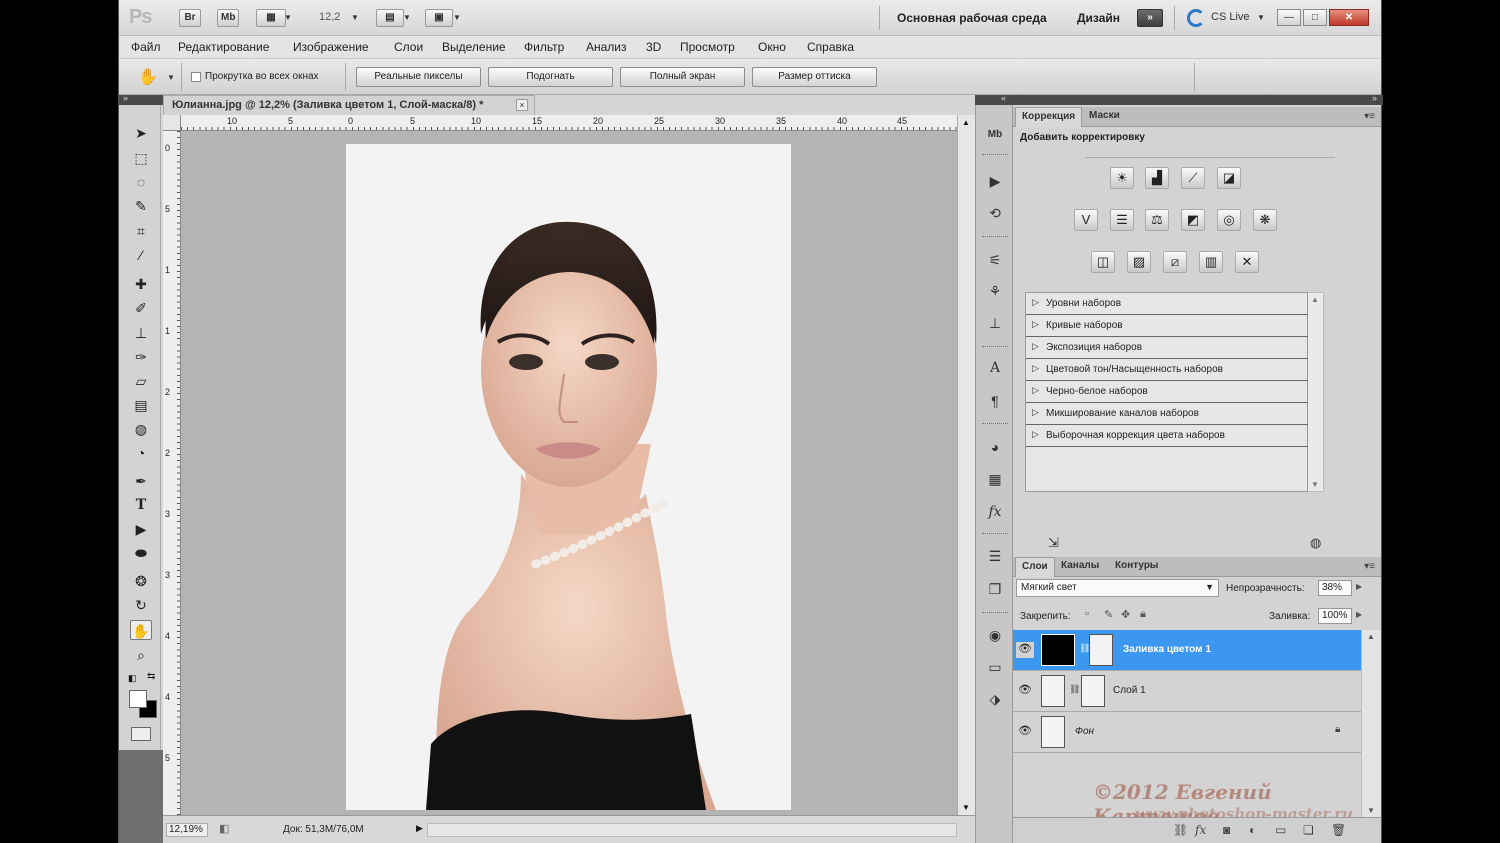  I want to click on presets-scrollbar: ▲ ▼, so click(1316, 392).